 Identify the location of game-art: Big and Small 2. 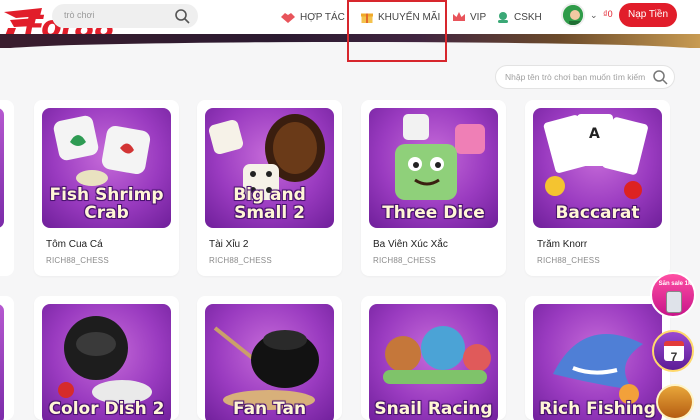
(269, 168).